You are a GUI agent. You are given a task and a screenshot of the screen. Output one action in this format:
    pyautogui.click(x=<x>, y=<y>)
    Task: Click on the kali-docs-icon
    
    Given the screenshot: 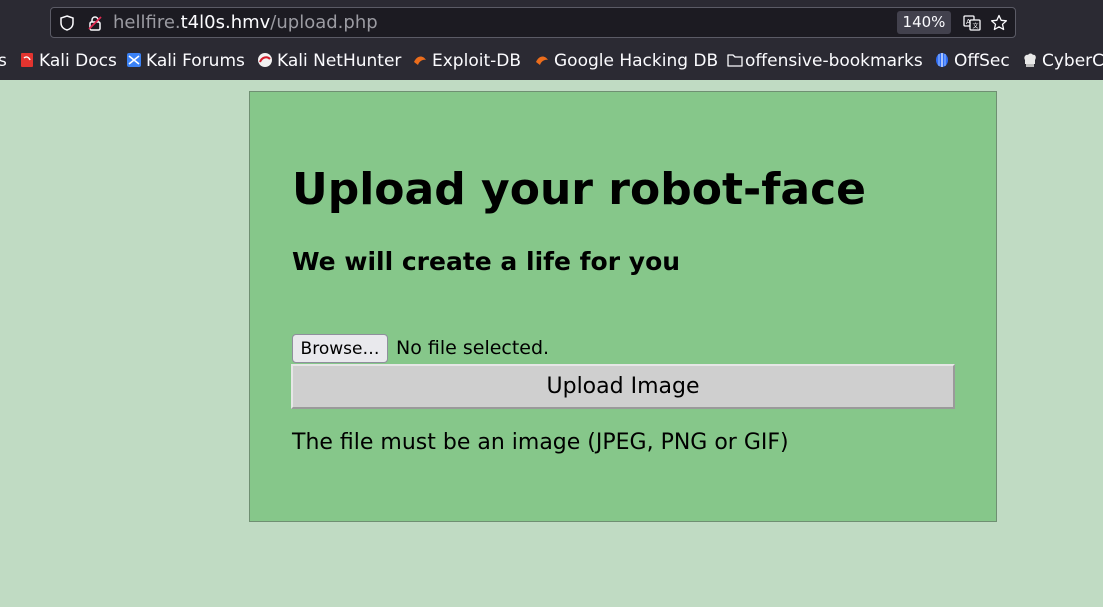 What is the action you would take?
    pyautogui.click(x=27, y=60)
    